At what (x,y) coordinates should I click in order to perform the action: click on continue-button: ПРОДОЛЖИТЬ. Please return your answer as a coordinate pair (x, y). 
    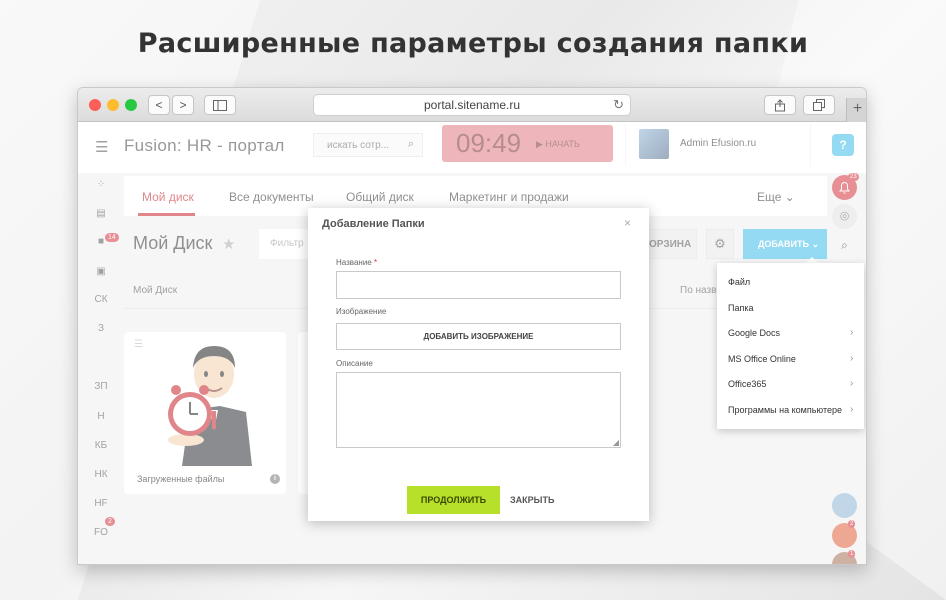
    Looking at the image, I should click on (453, 500).